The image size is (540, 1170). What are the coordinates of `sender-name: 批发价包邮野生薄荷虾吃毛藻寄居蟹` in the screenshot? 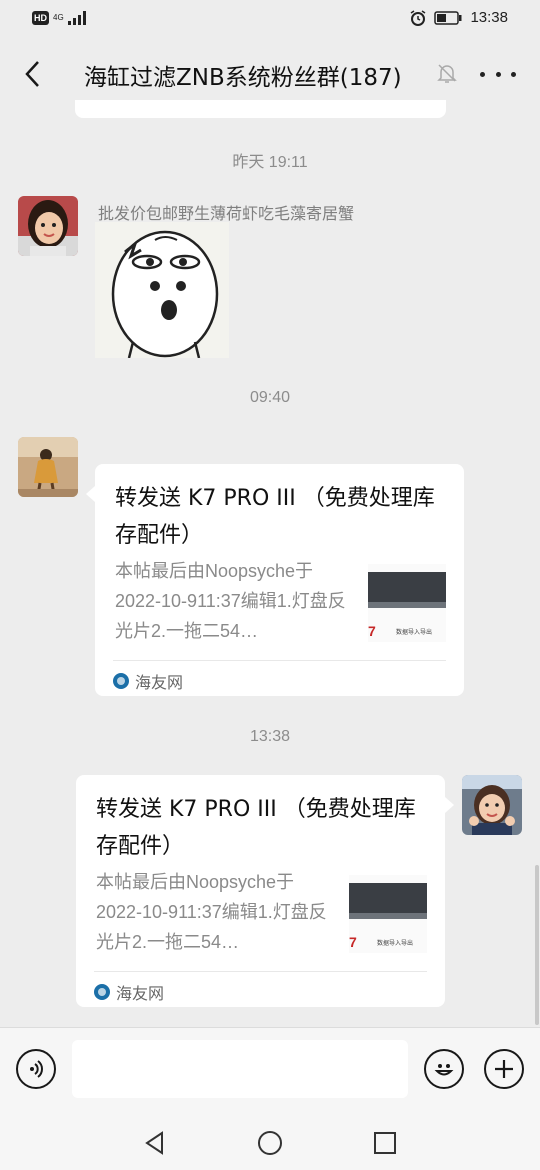 It's located at (226, 213).